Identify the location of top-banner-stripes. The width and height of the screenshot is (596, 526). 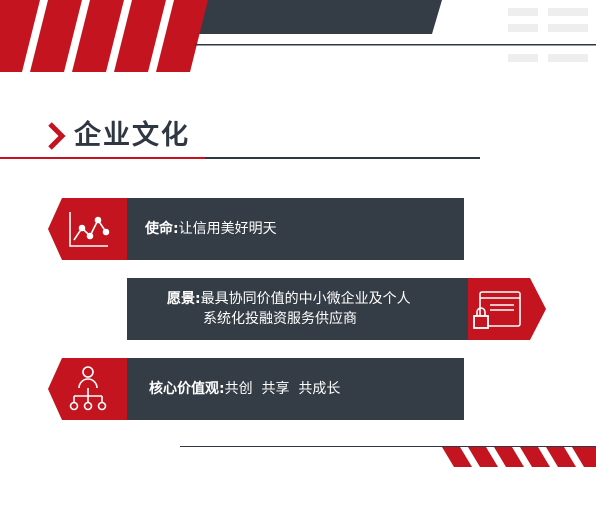
(298, 36).